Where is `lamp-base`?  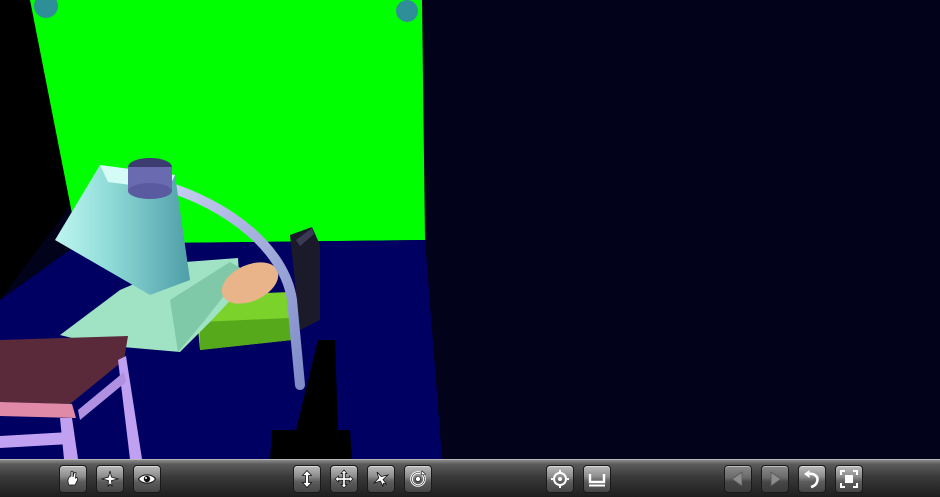 lamp-base is located at coordinates (311, 444).